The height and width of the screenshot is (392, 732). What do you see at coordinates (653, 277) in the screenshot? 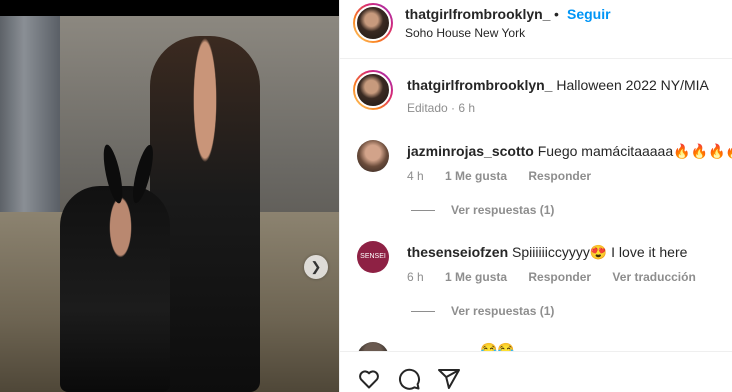
I see `translate-button: Ver traducción` at bounding box center [653, 277].